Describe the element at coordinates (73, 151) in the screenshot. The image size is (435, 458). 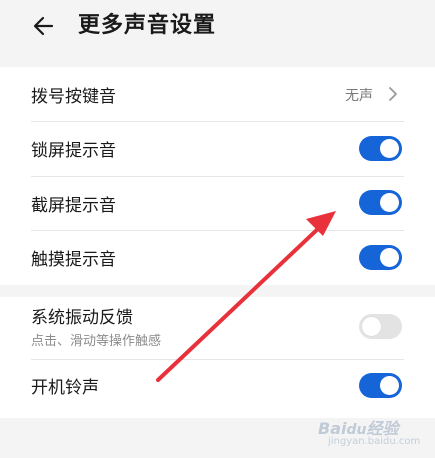
I see `setting-label: 锁屏提示音` at that location.